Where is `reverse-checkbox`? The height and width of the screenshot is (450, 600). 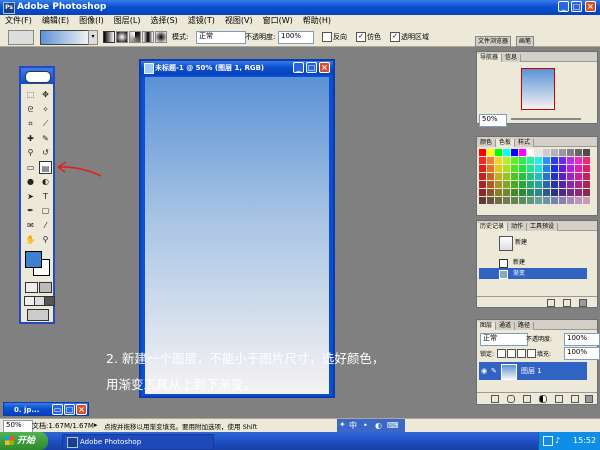 reverse-checkbox is located at coordinates (327, 37).